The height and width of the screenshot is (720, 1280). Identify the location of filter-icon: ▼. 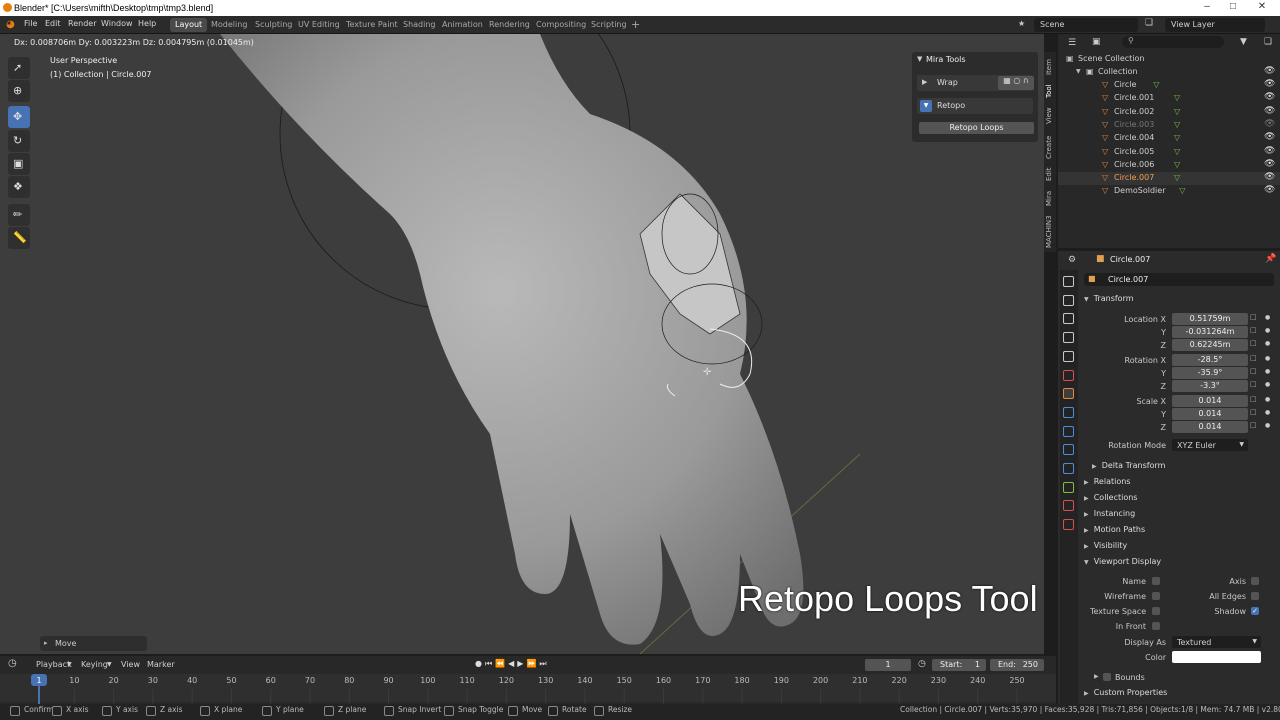
(1243, 42).